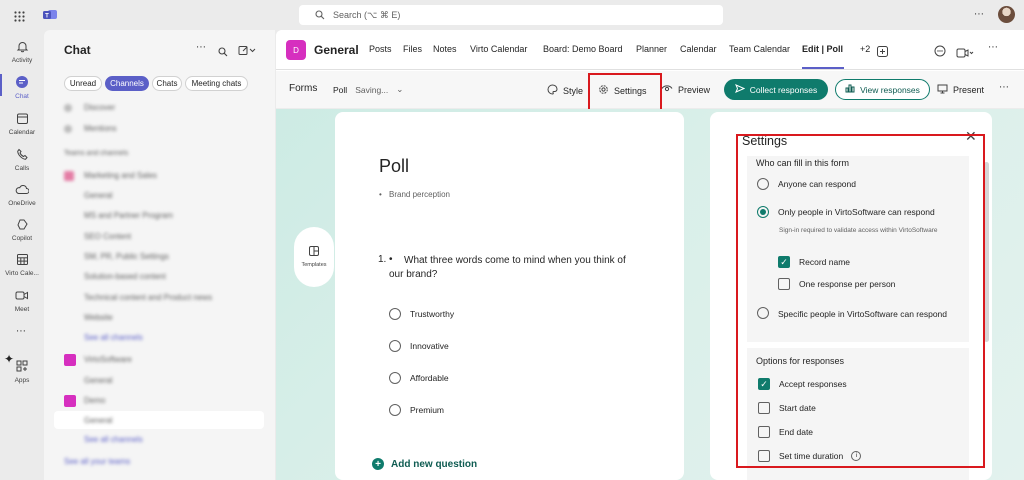  Describe the element at coordinates (22, 159) in the screenshot. I see `rail-calls: Calls` at that location.